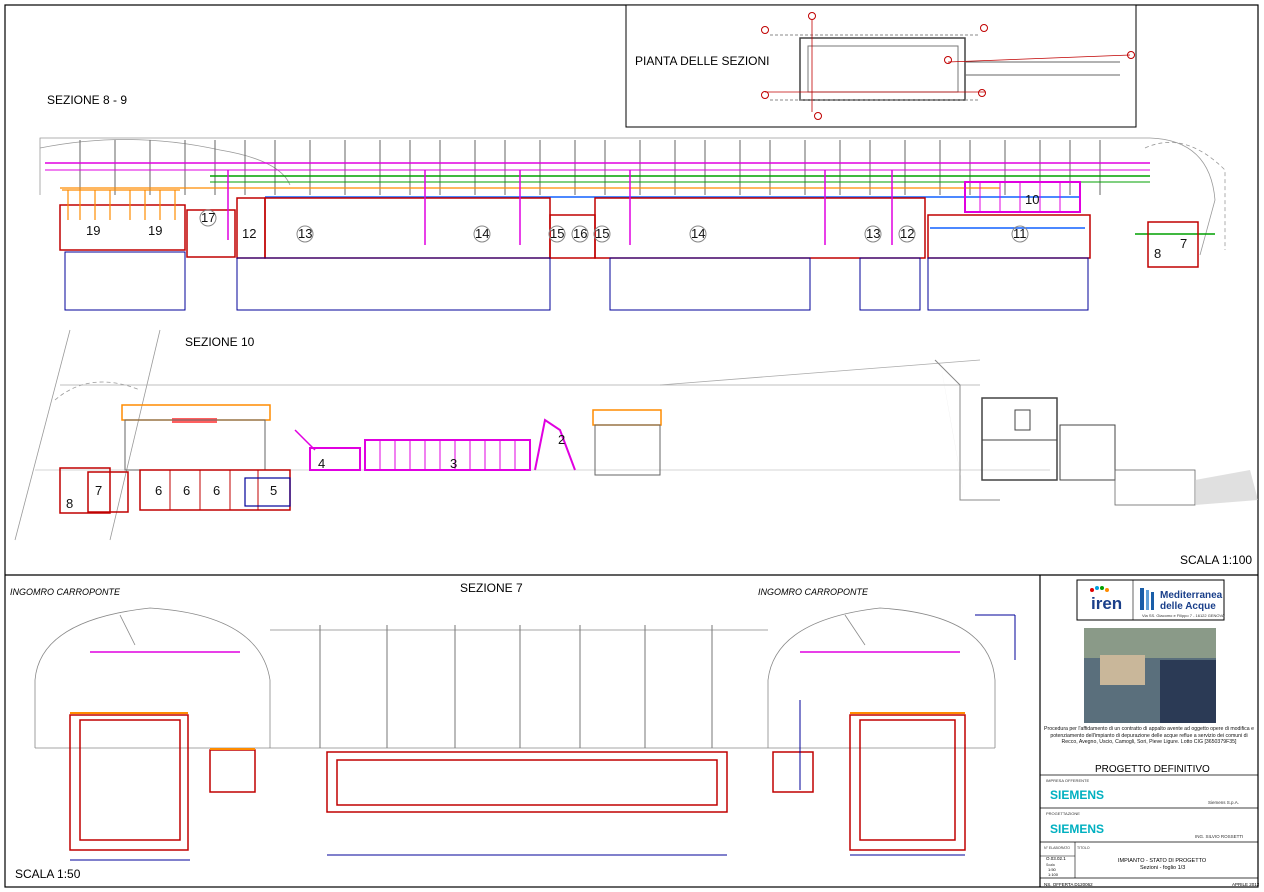 Image resolution: width=1264 pixels, height=892 pixels. I want to click on elaborato-number: O.03.02.1, so click(1056, 858).